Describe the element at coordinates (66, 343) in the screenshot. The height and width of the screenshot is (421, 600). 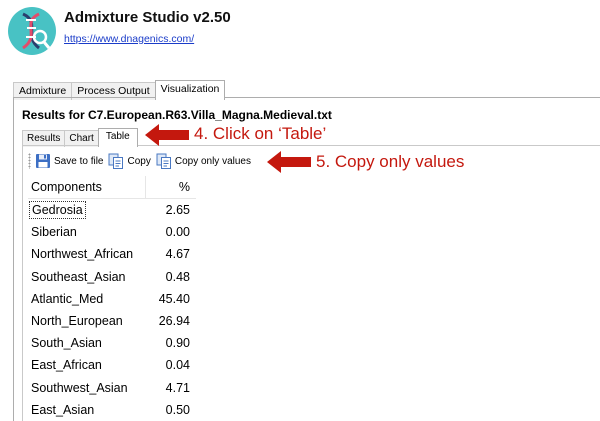
I see `component-name: South_Asian` at that location.